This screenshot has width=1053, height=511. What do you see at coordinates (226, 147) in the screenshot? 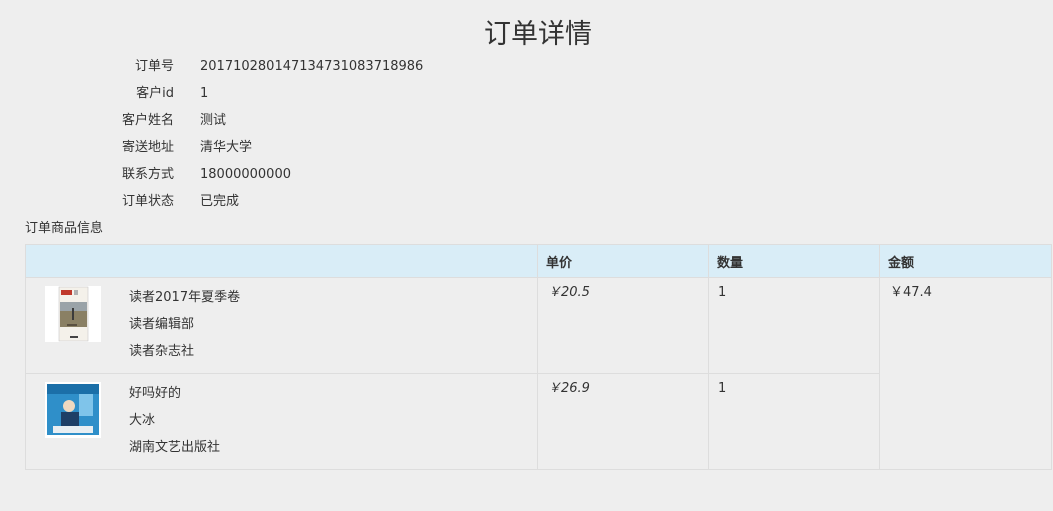
I see `shipping-address-value: 清华大学` at bounding box center [226, 147].